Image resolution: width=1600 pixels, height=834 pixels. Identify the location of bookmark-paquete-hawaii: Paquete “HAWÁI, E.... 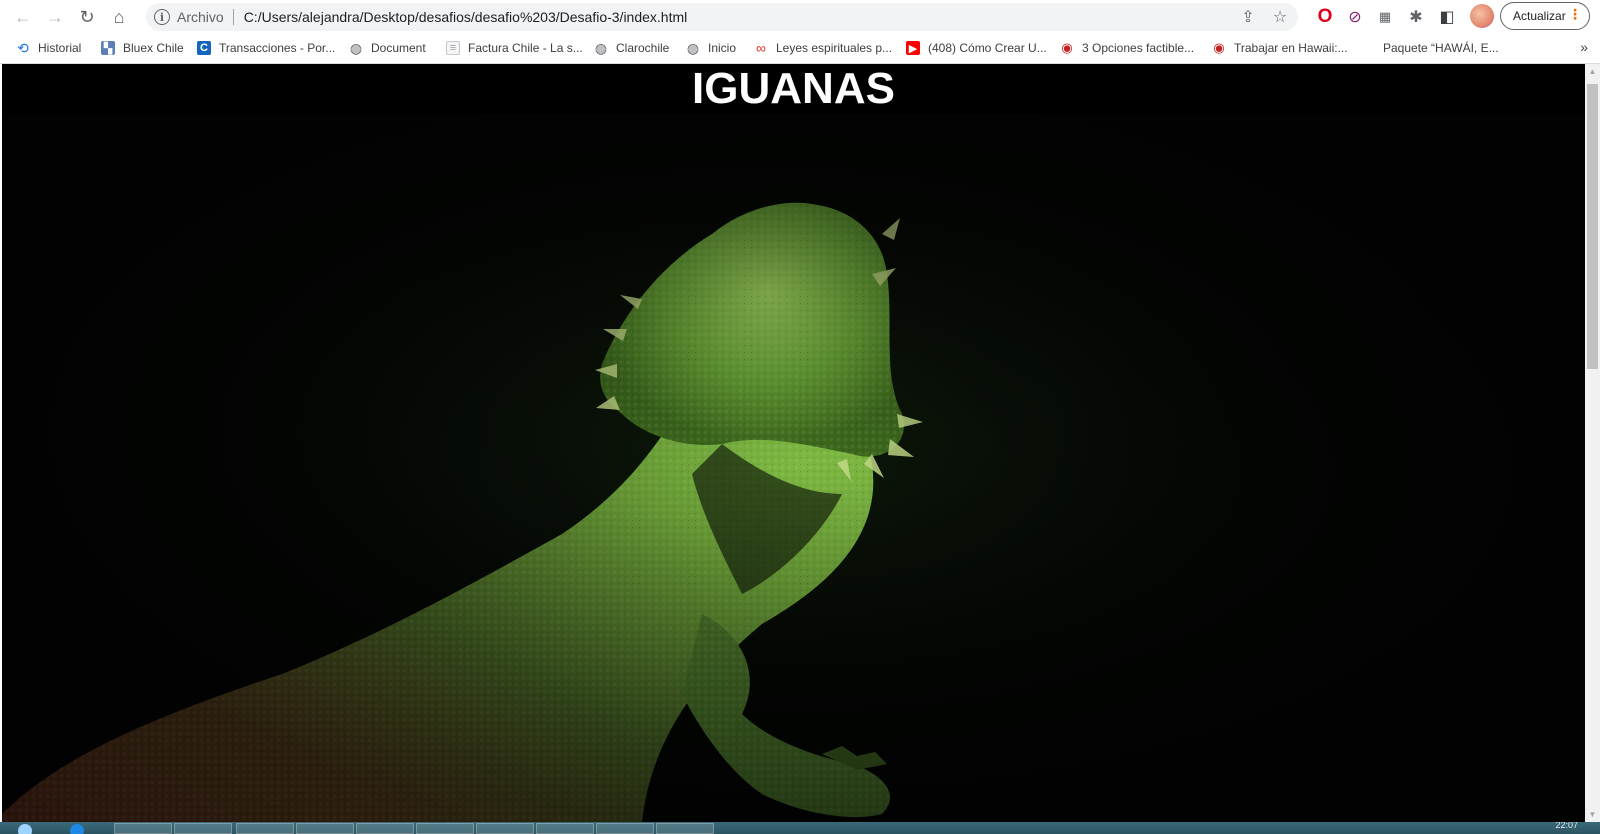
(1441, 48).